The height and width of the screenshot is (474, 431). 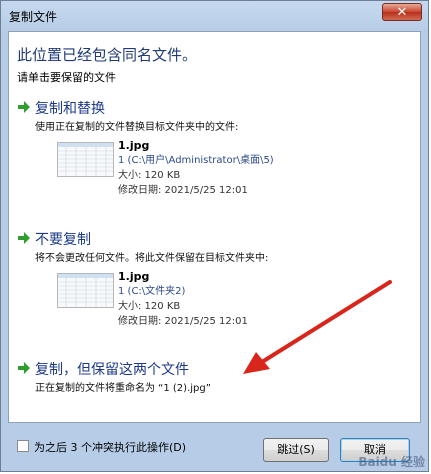 What do you see at coordinates (33, 17) in the screenshot?
I see `window-title: 复制文件` at bounding box center [33, 17].